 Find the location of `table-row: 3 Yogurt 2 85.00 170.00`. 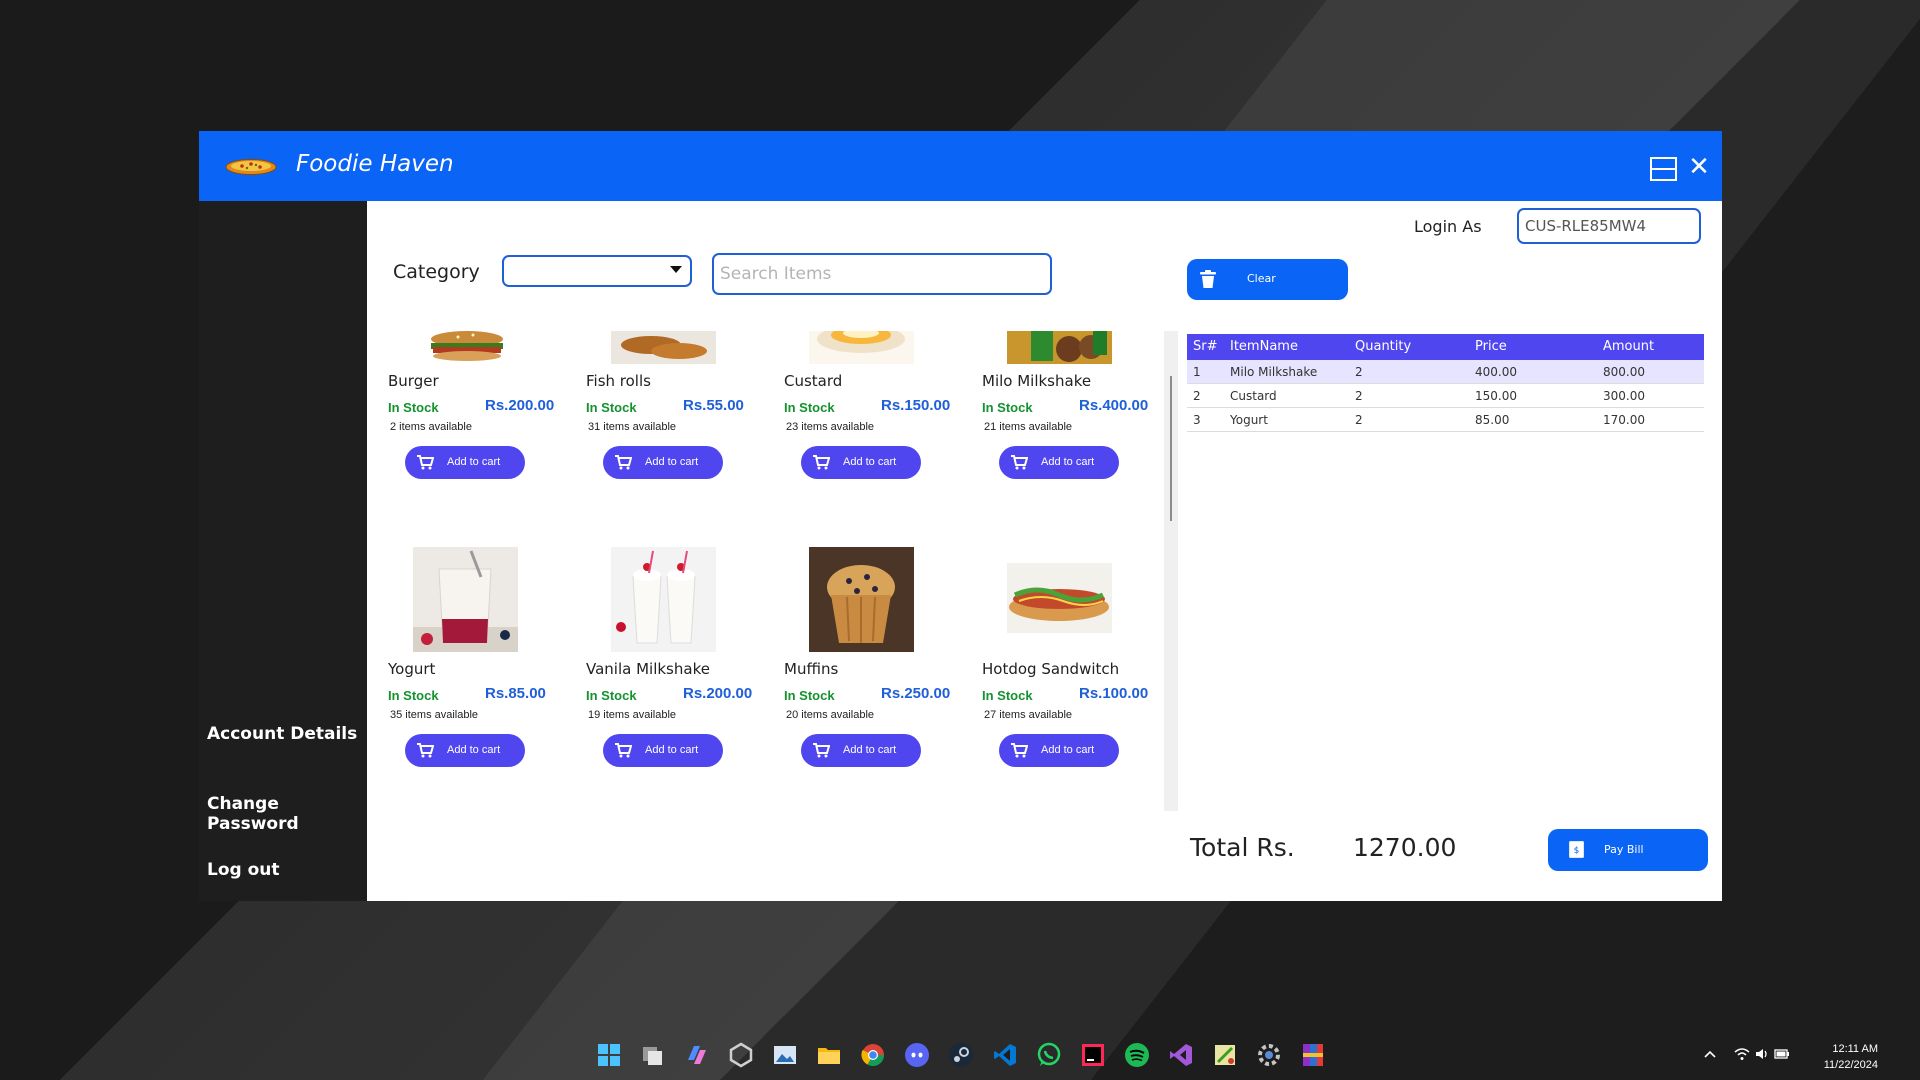

table-row: 3 Yogurt 2 85.00 170.00 is located at coordinates (1445, 420).